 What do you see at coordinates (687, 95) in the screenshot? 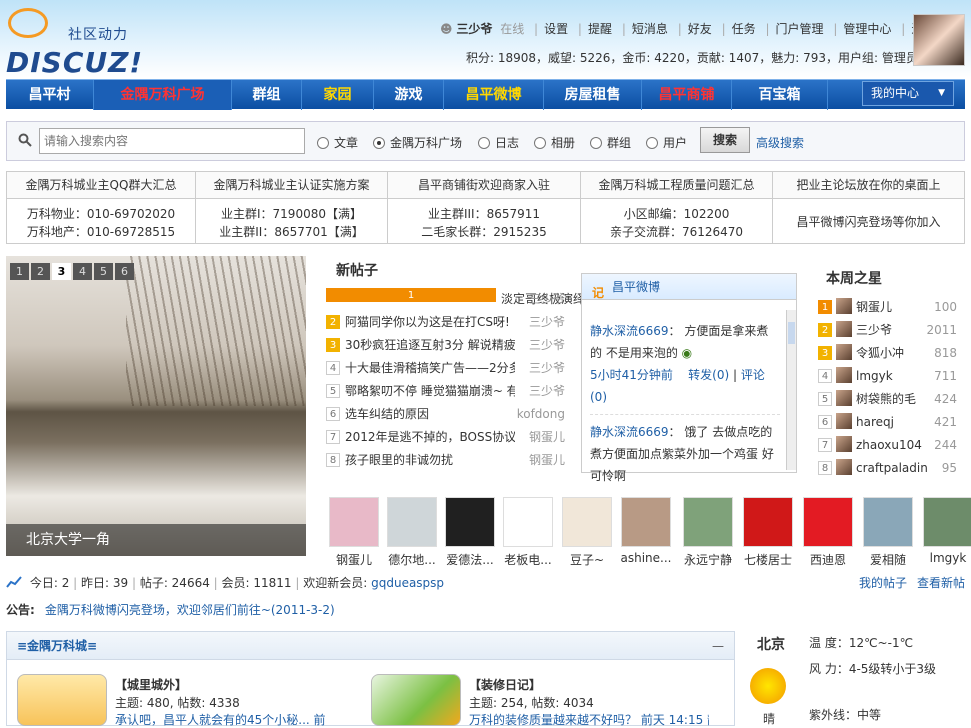
I see `nav-shops: 昌平商铺` at bounding box center [687, 95].